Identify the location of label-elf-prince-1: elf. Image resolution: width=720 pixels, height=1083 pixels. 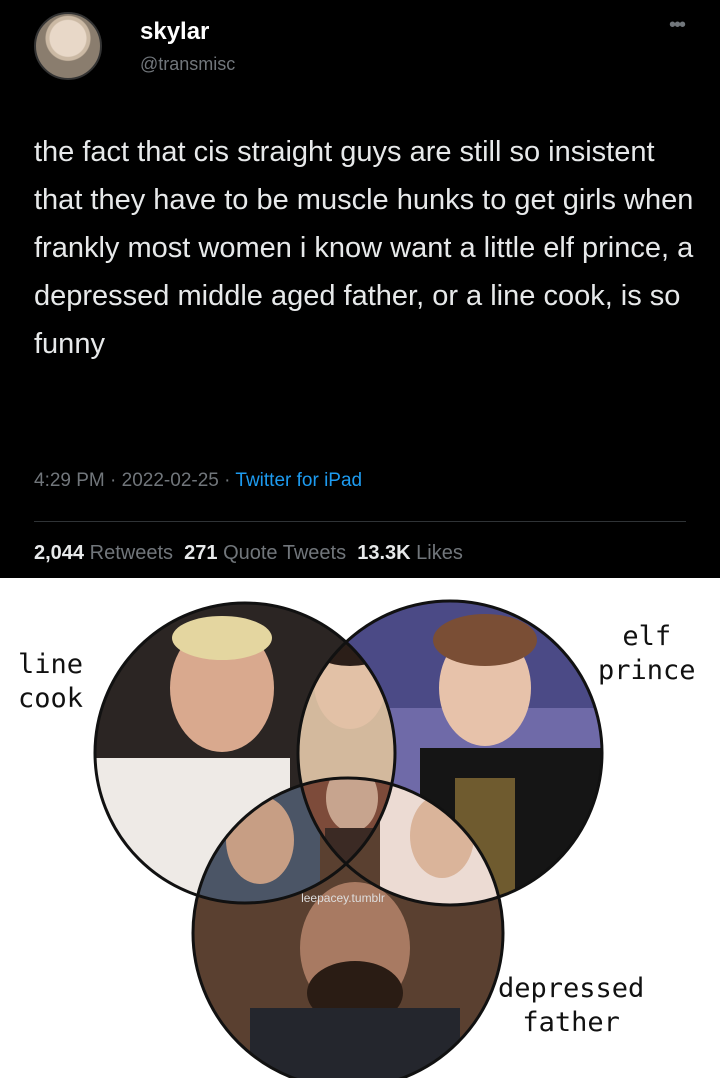
(647, 636).